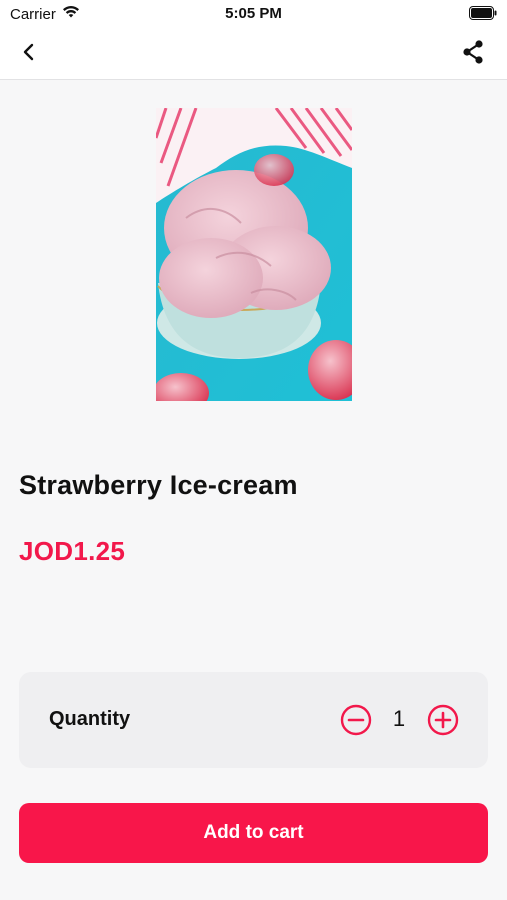 The image size is (507, 900). I want to click on product-image, so click(254, 254).